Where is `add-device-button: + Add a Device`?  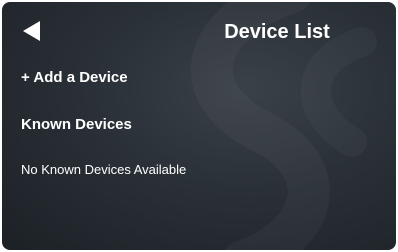
add-device-button: + Add a Device is located at coordinates (74, 78).